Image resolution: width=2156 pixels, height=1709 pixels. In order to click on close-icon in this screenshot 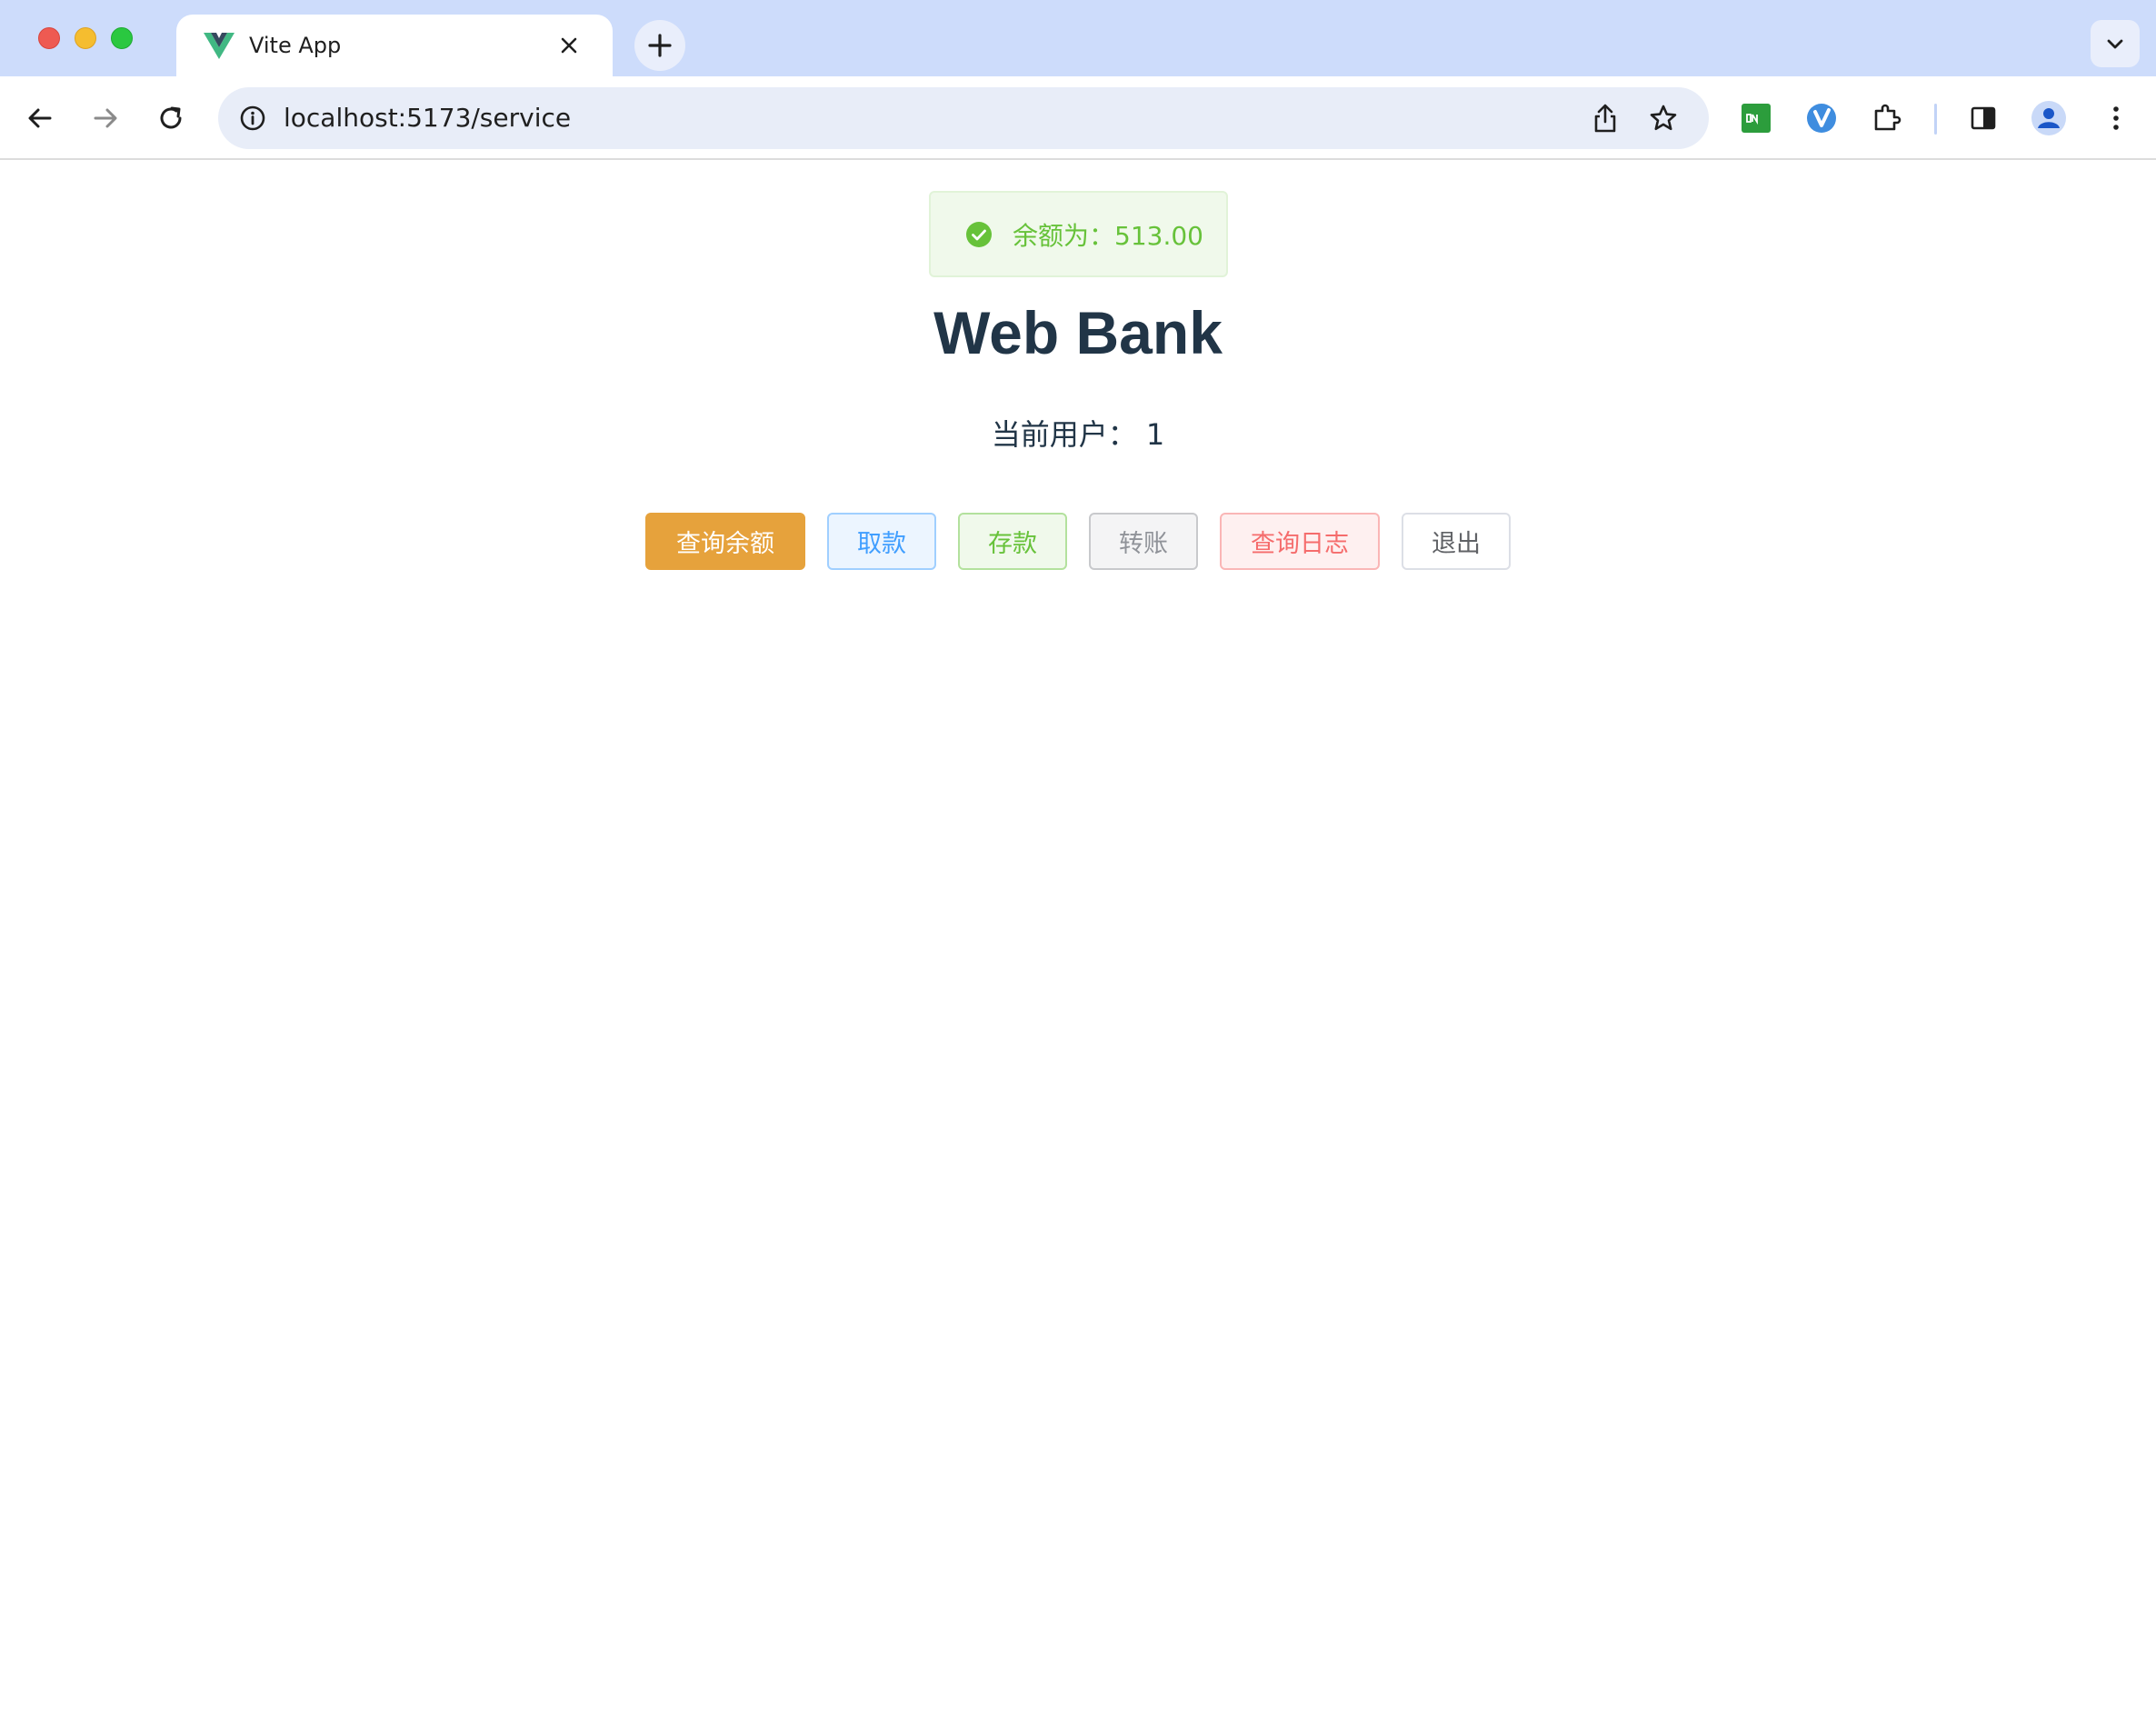, I will do `click(569, 46)`.